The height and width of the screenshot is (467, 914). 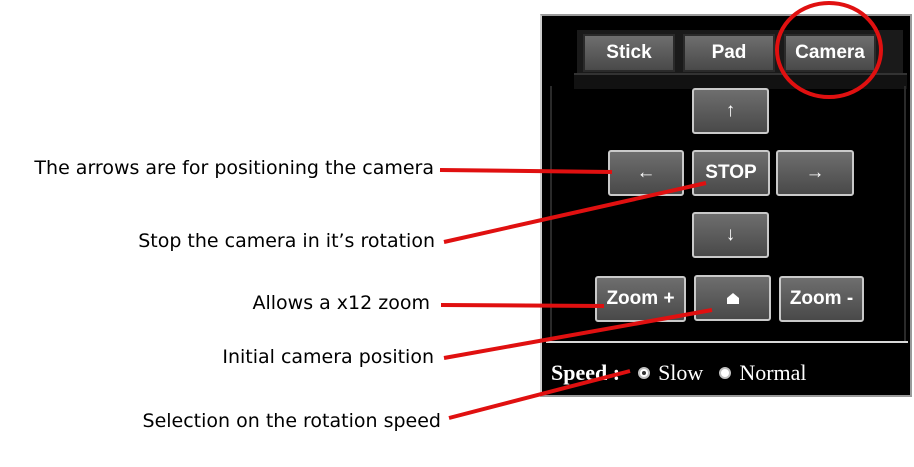 I want to click on pointer-speed-line, so click(x=539, y=394).